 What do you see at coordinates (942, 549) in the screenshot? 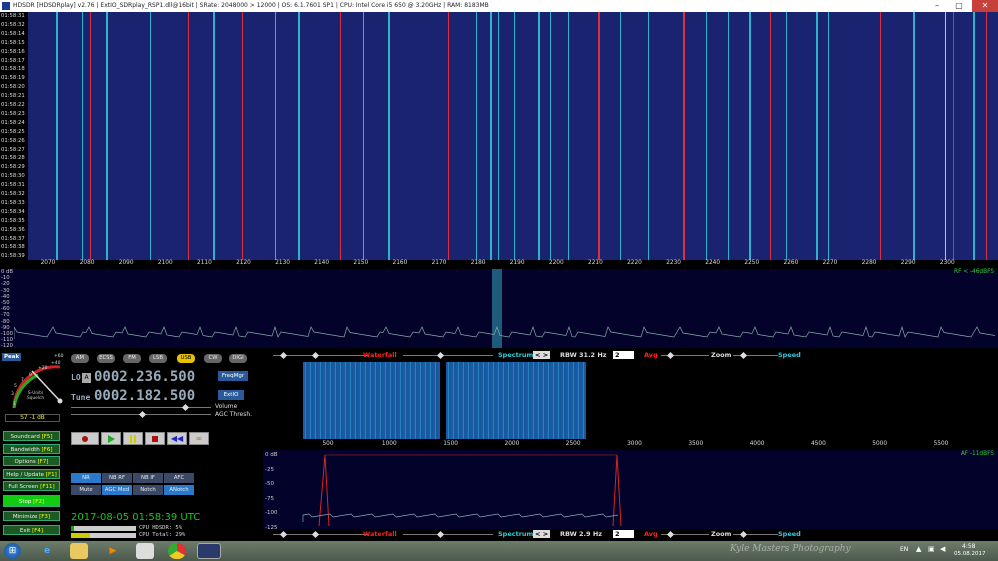
I see `volume-icon: ◀` at bounding box center [942, 549].